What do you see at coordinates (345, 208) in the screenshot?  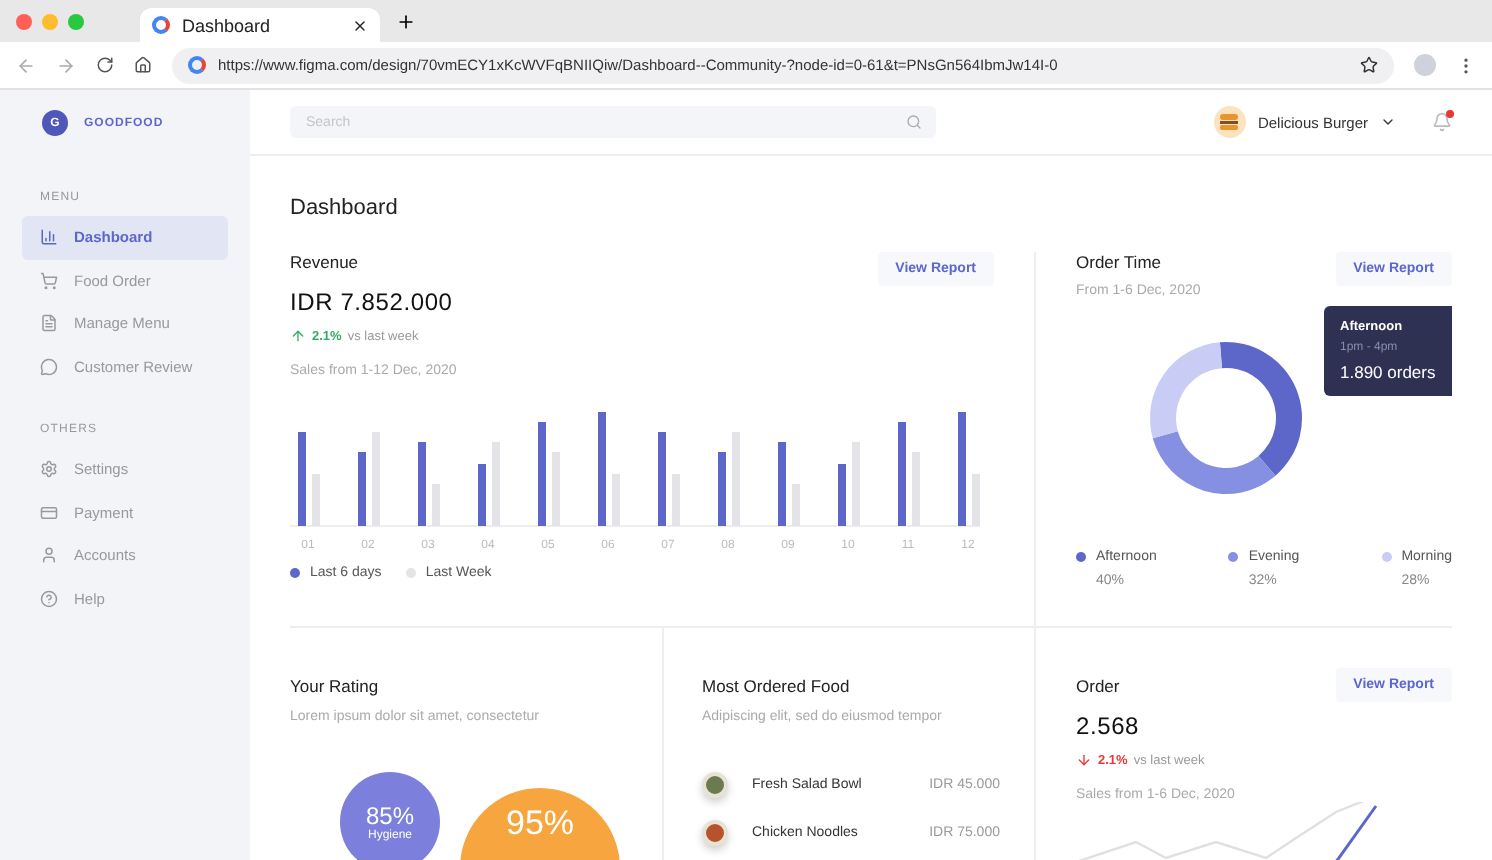 I see `page-title: Dashboard` at bounding box center [345, 208].